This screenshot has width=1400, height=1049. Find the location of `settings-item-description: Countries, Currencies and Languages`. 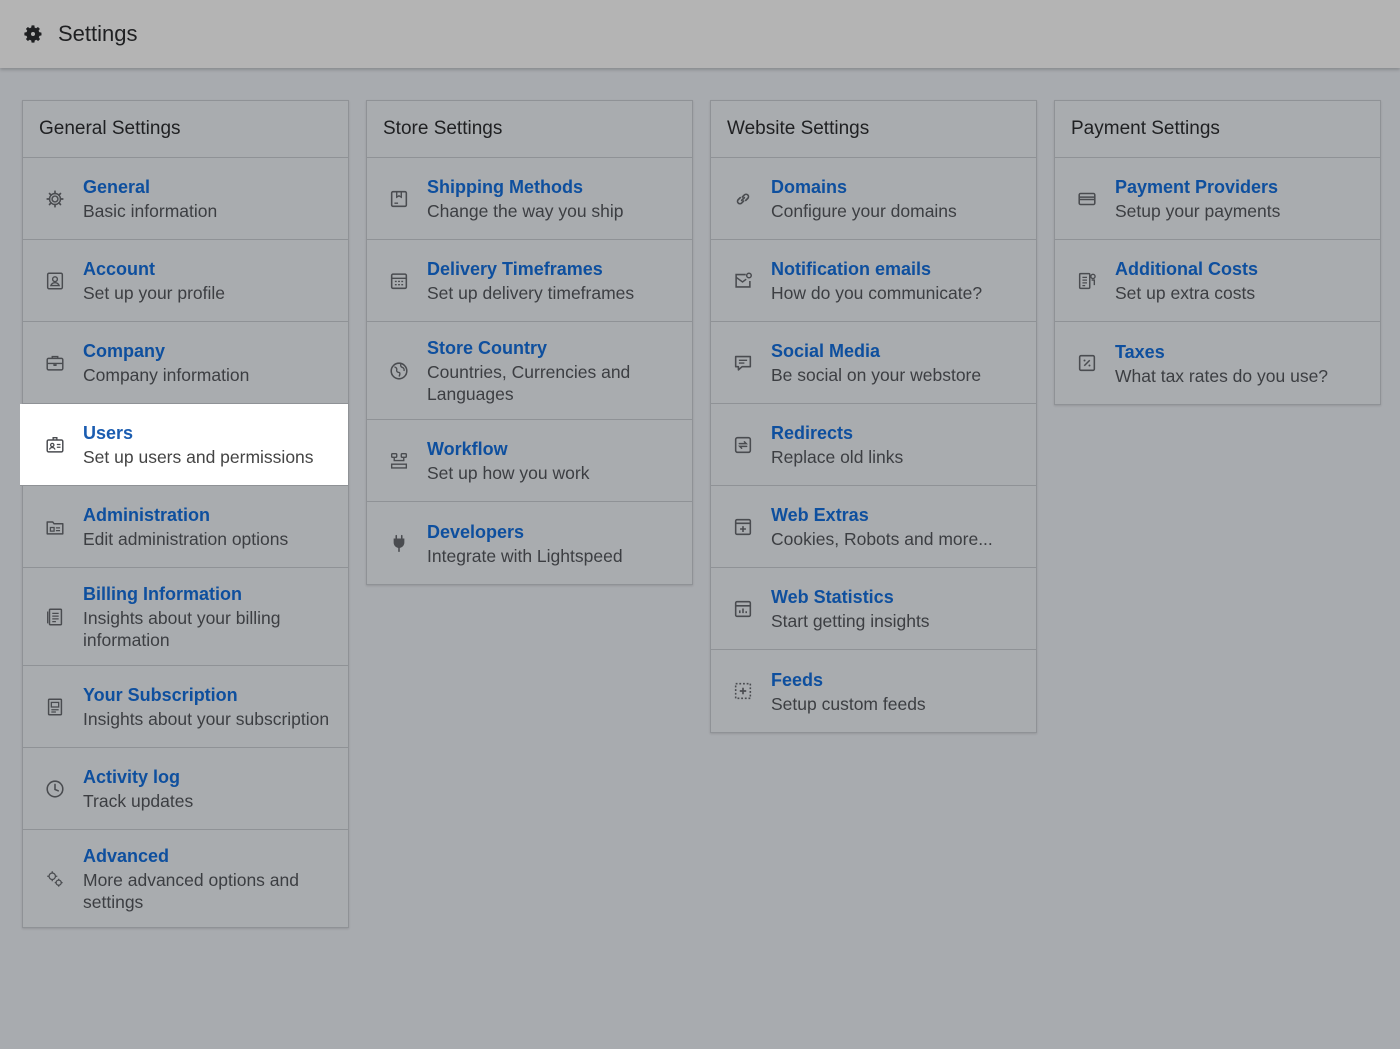

settings-item-description: Countries, Currencies and Languages is located at coordinates (529, 383).